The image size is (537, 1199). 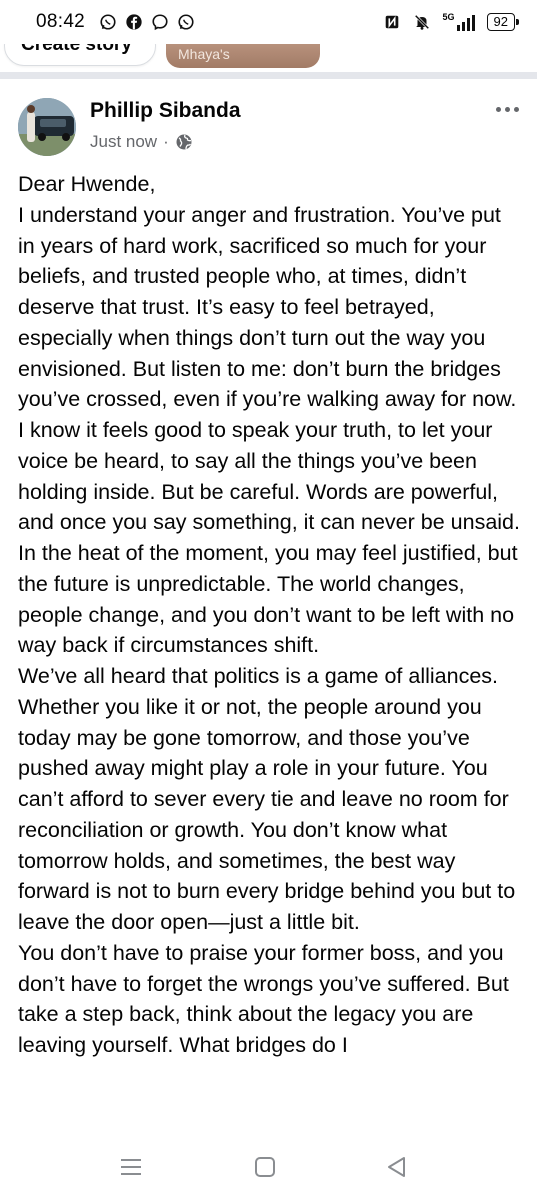 What do you see at coordinates (500, 21) in the screenshot?
I see `battery-level: 92` at bounding box center [500, 21].